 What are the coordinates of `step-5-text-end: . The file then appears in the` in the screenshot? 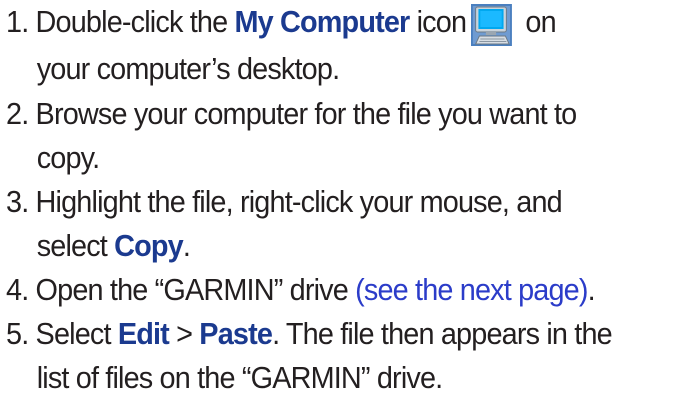 It's located at (442, 333).